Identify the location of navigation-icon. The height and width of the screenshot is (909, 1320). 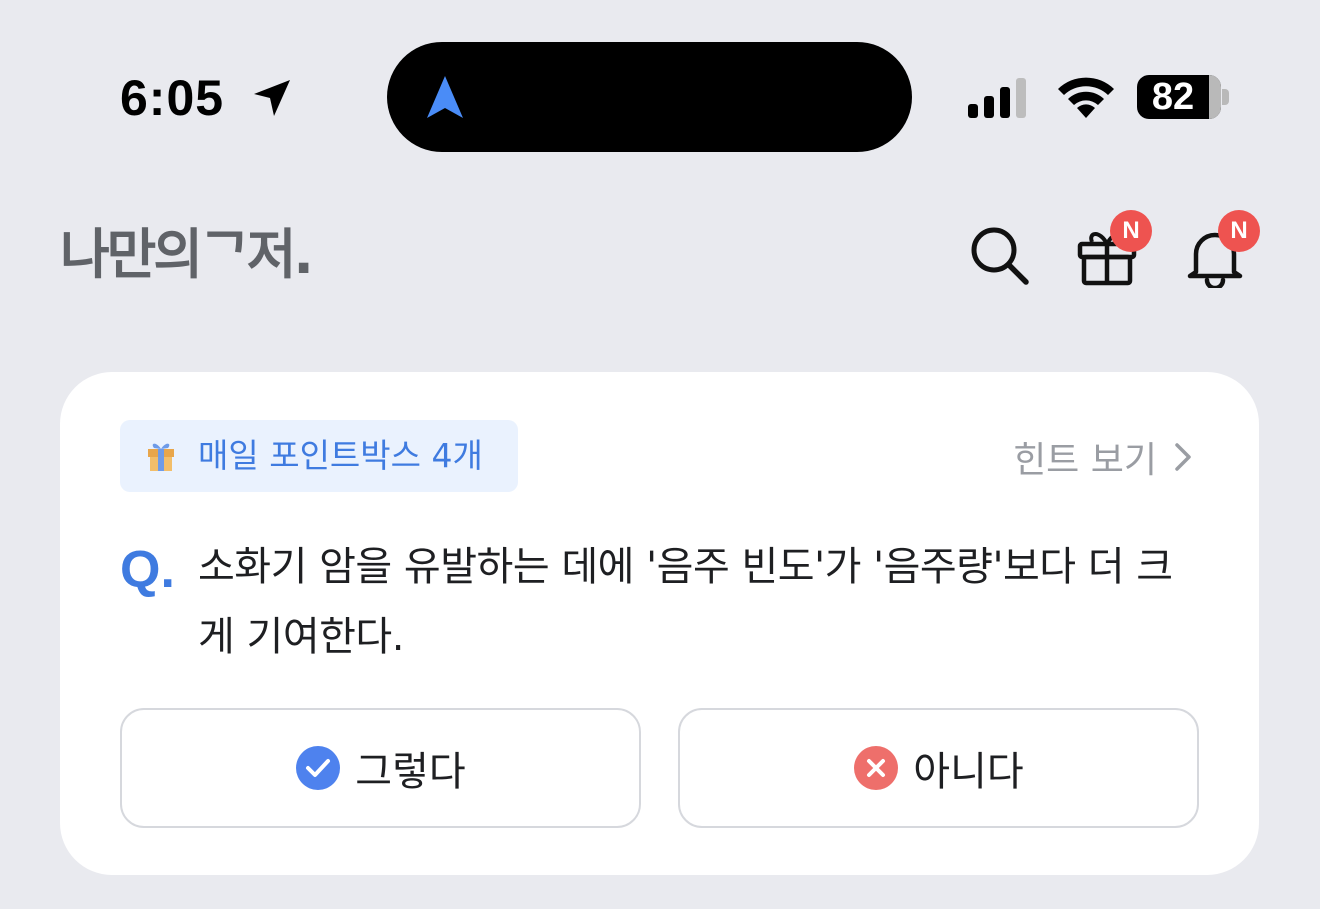
(445, 97).